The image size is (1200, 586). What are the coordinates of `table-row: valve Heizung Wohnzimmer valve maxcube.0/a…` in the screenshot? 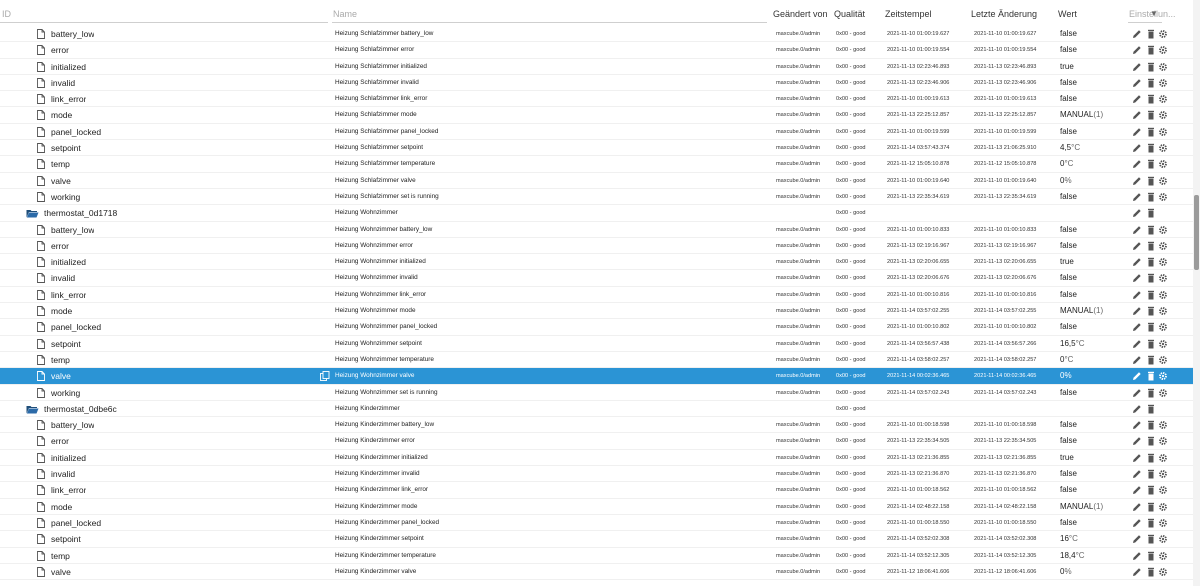 It's located at (596, 376).